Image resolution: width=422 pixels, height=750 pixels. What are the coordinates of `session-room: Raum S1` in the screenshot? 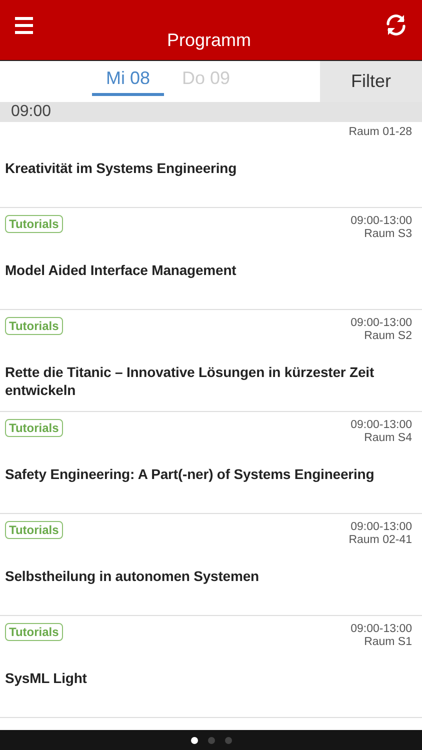 It's located at (387, 642).